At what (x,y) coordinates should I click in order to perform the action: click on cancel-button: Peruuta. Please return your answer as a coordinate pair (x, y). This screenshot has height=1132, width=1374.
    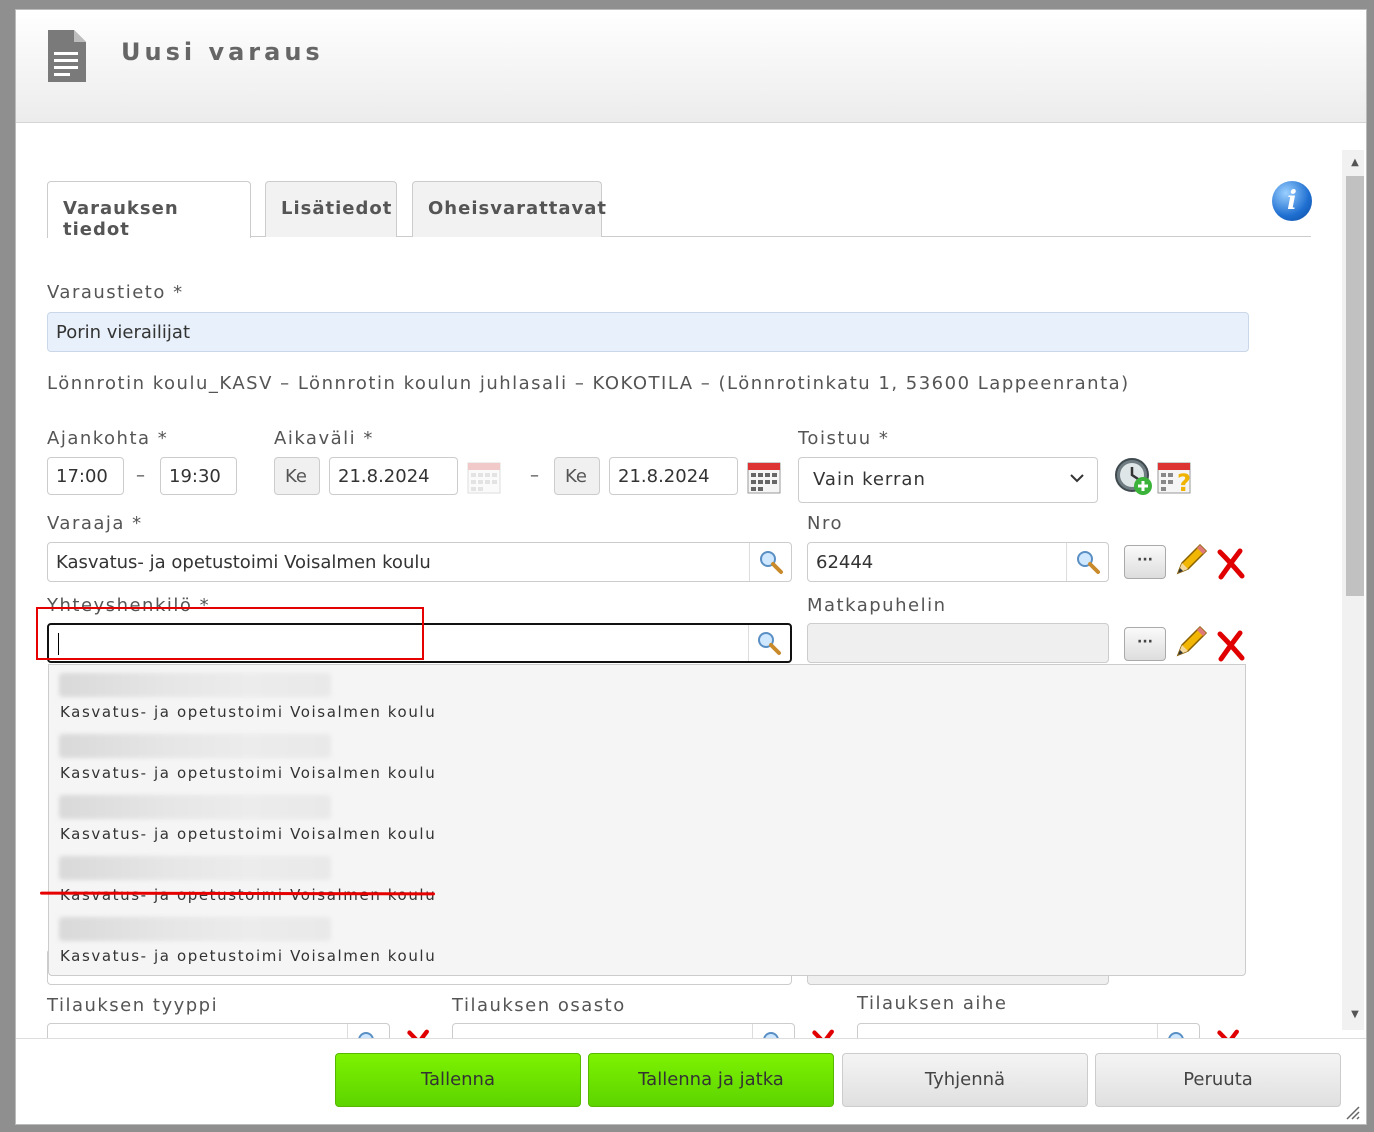
    Looking at the image, I should click on (1218, 1080).